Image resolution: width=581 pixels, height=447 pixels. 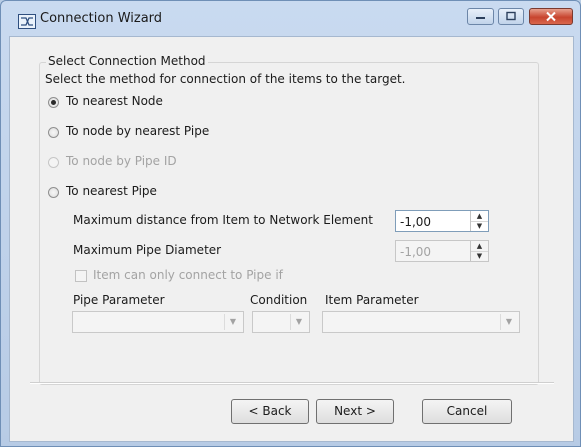 I want to click on pipe-condition-checkbox-label: Item can only connect to Pipe if, so click(x=188, y=275).